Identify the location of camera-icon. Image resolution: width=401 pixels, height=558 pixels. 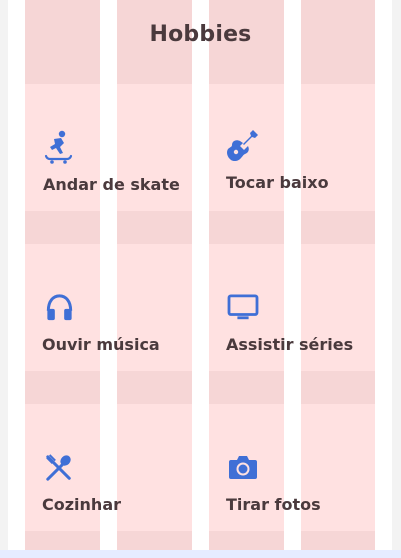
(243, 467).